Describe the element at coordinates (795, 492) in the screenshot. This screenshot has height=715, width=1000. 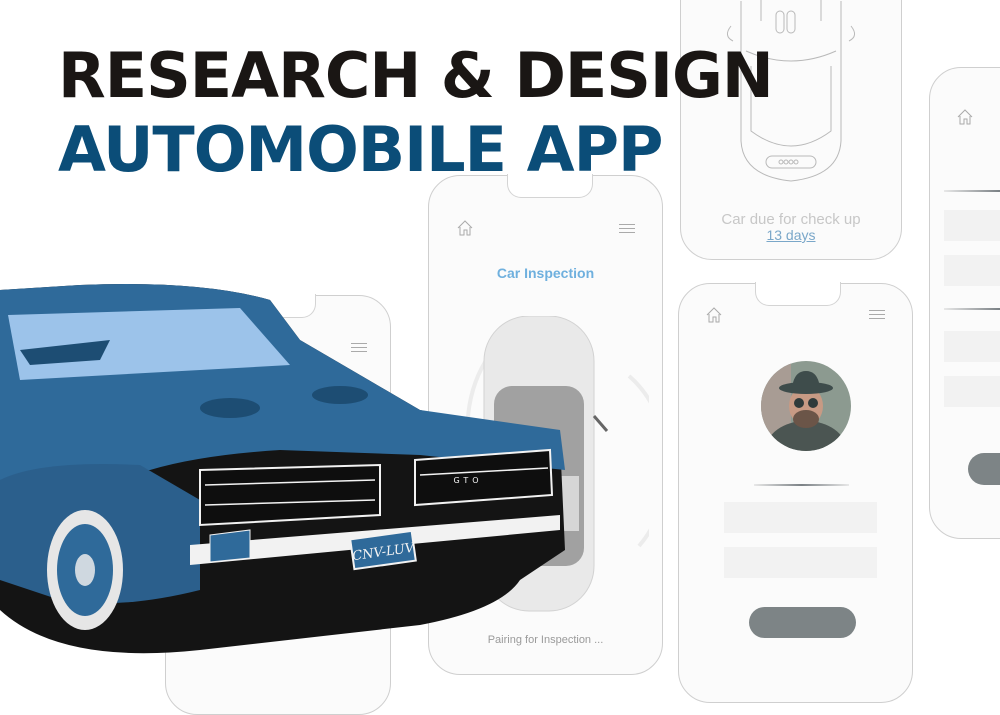
I see `phone-mockup-profile` at that location.